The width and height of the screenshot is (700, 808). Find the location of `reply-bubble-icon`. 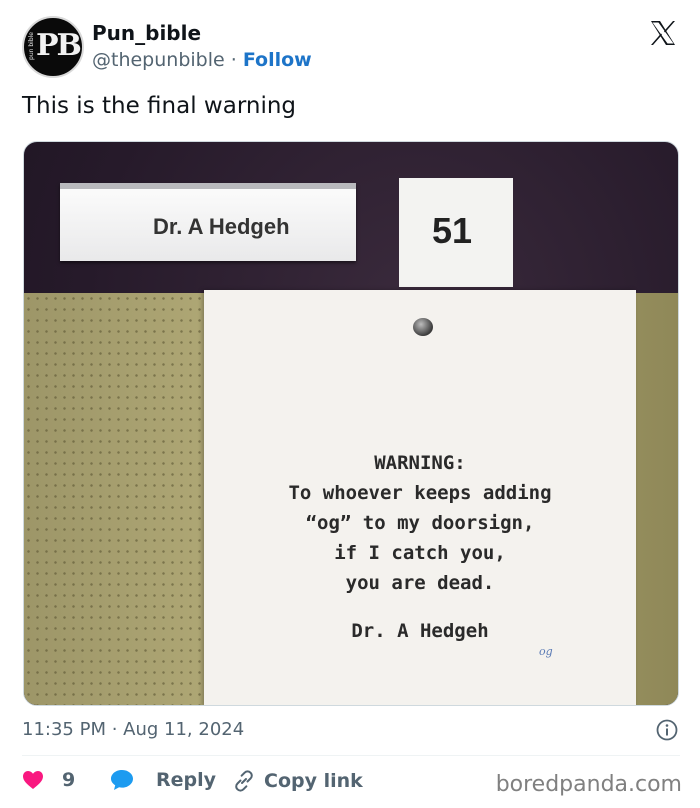

reply-bubble-icon is located at coordinates (122, 780).